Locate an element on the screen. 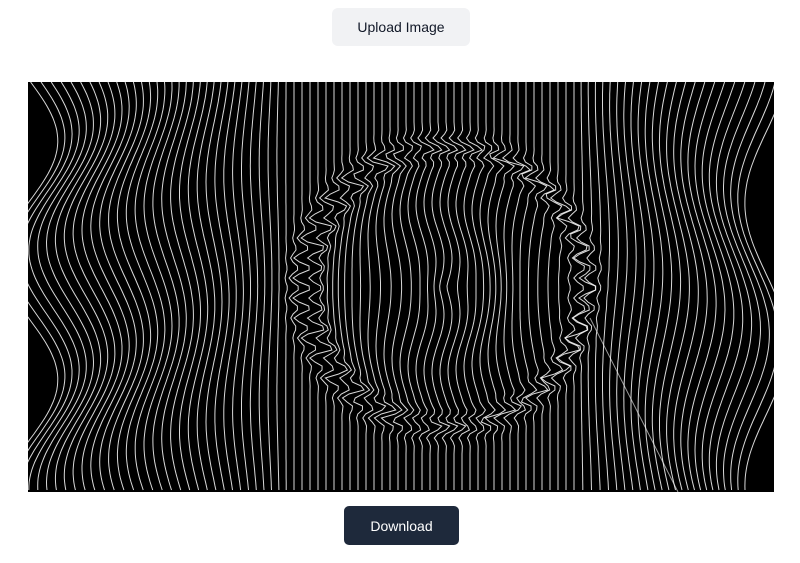 This screenshot has width=800, height=563. upload-image-button: Upload Image is located at coordinates (401, 27).